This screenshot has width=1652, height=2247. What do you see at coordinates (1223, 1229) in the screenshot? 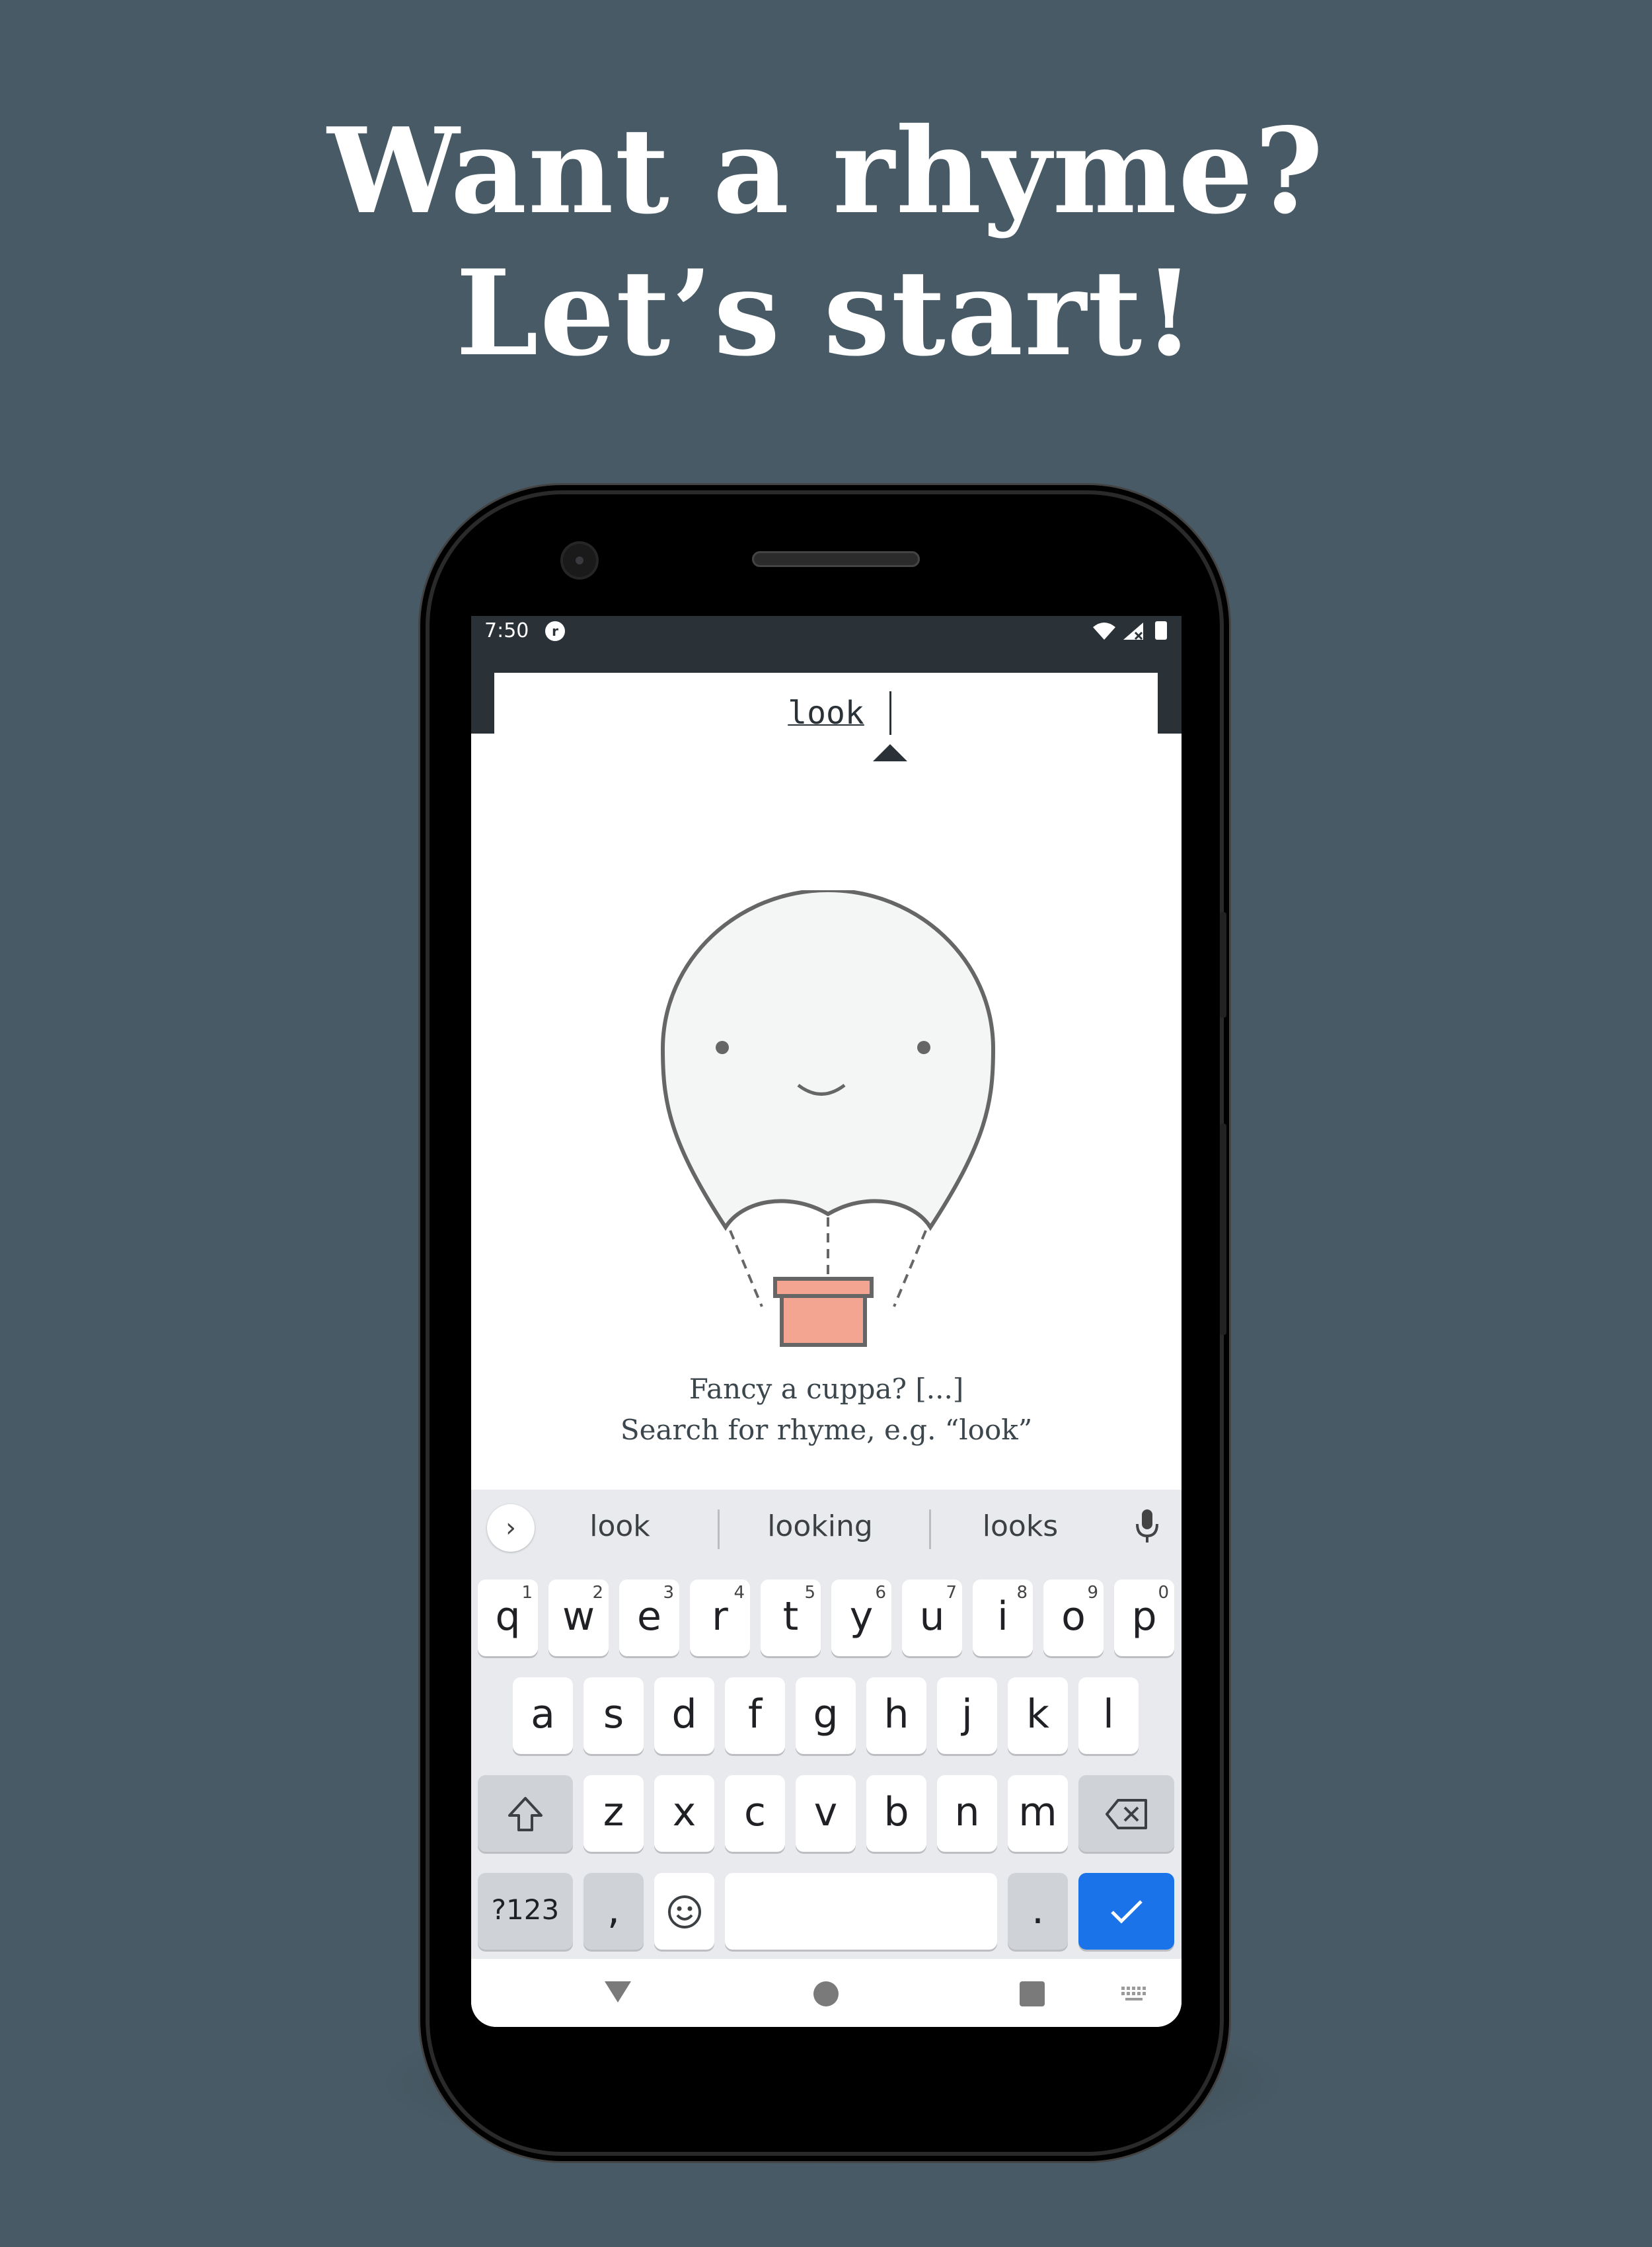
I see `power-button` at bounding box center [1223, 1229].